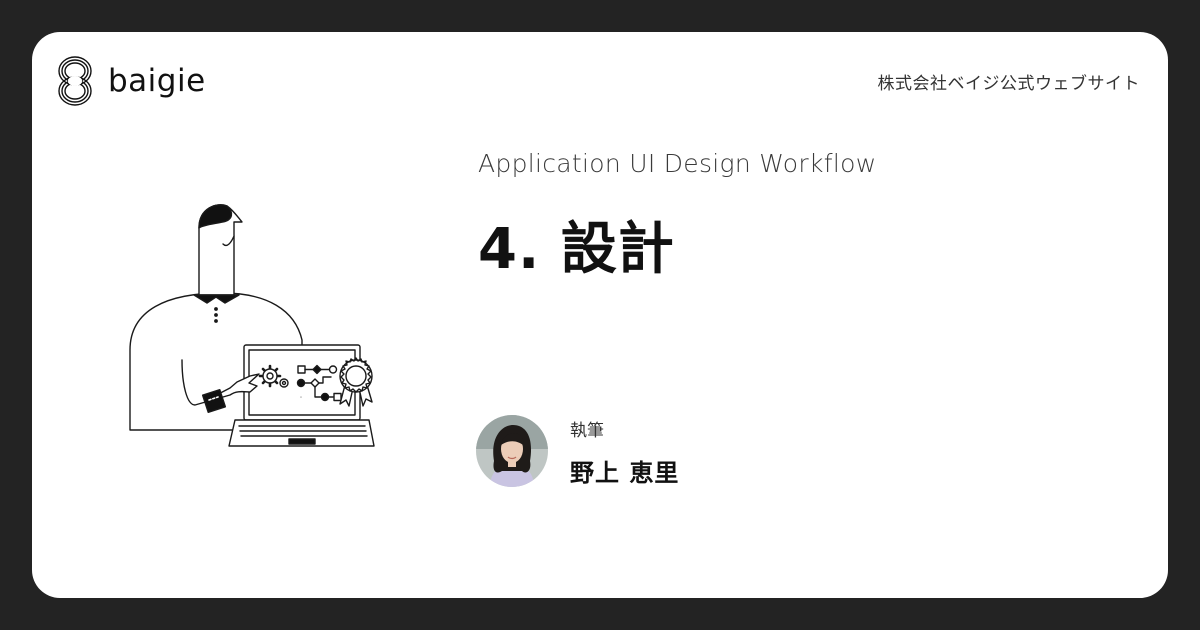  I want to click on baigie-logo-icon, so click(75, 81).